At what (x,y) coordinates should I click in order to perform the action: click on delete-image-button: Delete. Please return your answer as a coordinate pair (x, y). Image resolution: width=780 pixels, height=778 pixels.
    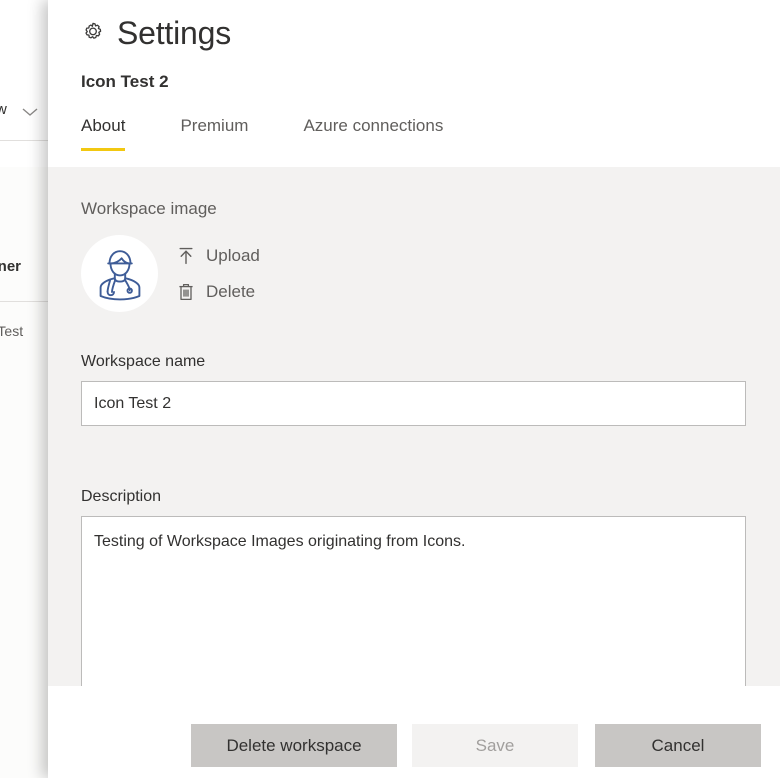
    Looking at the image, I should click on (218, 292).